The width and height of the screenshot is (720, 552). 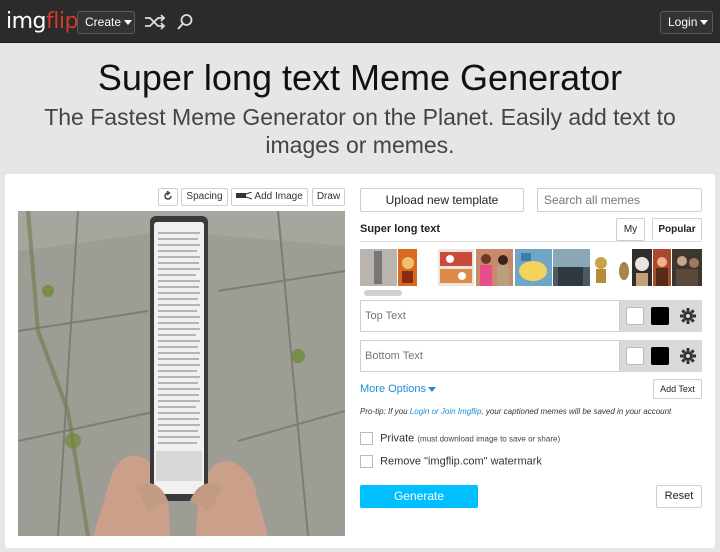 I want to click on divider, so click(x=531, y=241).